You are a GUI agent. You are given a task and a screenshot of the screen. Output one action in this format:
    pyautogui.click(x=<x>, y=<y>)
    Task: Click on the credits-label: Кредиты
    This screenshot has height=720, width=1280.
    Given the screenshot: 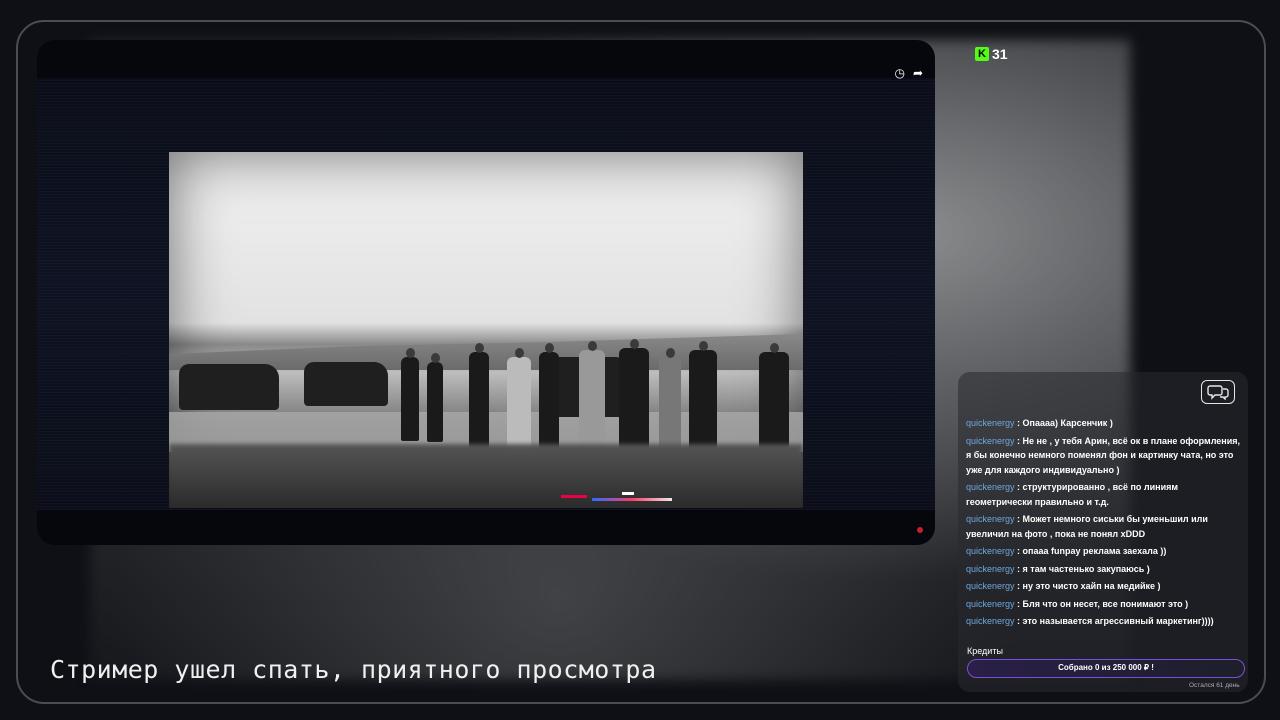 What is the action you would take?
    pyautogui.click(x=985, y=651)
    